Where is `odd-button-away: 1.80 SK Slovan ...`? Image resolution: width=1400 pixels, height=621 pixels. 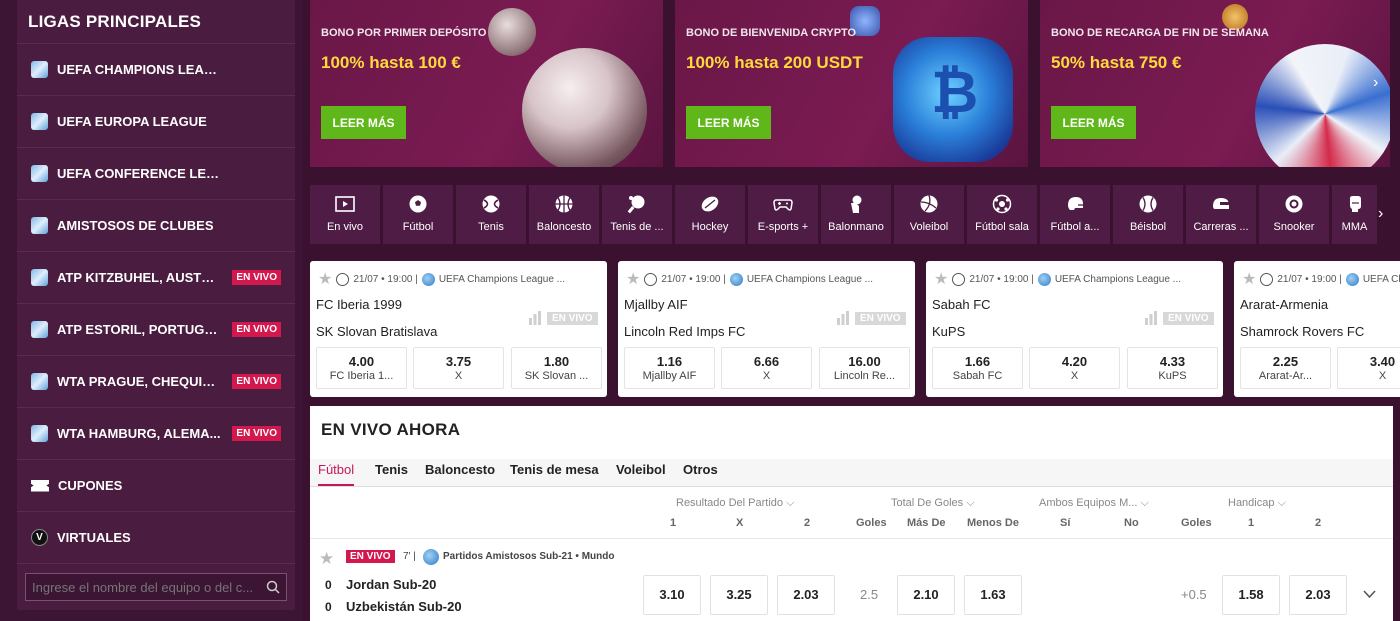
odd-button-away: 1.80 SK Slovan ... is located at coordinates (556, 368).